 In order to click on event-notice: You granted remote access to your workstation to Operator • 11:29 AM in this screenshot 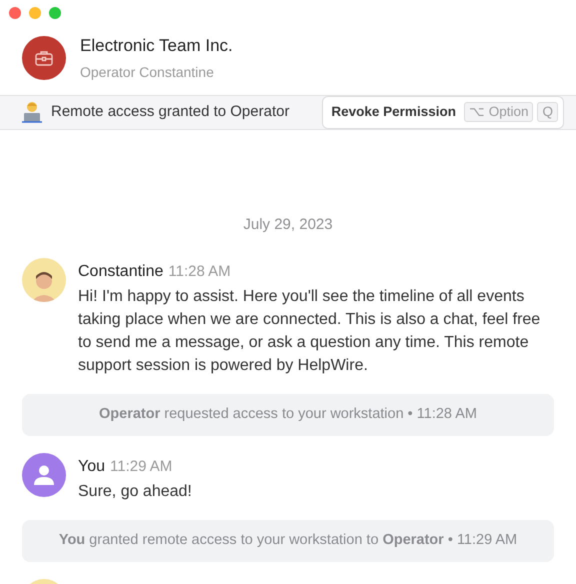, I will do `click(288, 541)`.